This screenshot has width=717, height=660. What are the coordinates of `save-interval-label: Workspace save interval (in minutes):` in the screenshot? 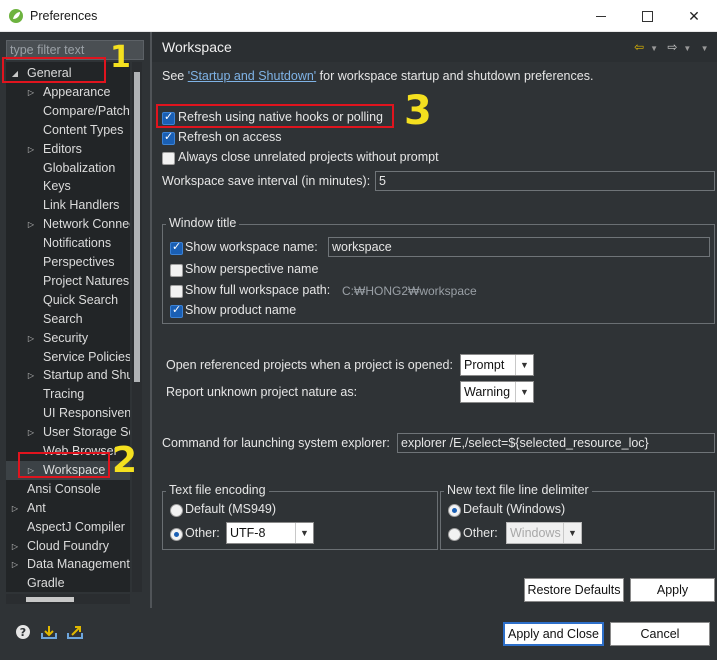 It's located at (266, 181).